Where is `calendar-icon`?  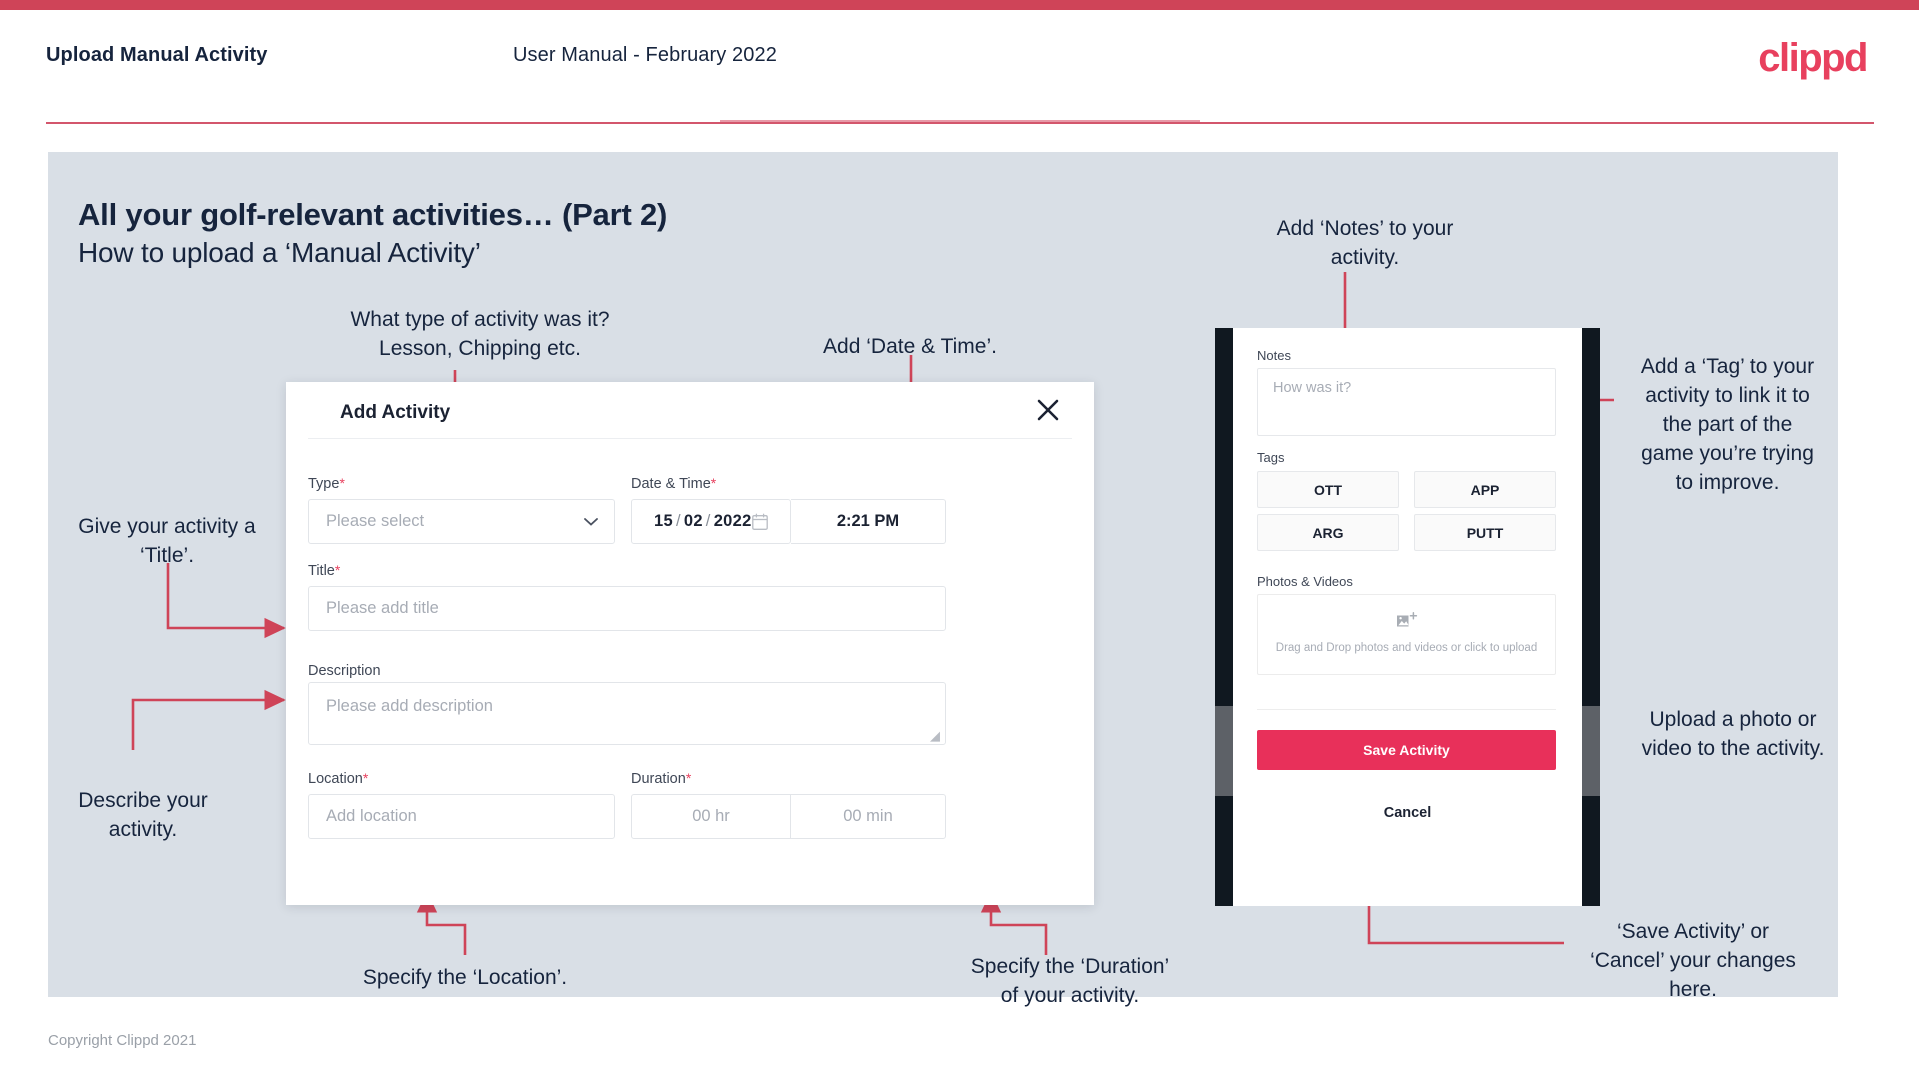
calendar-icon is located at coordinates (760, 521).